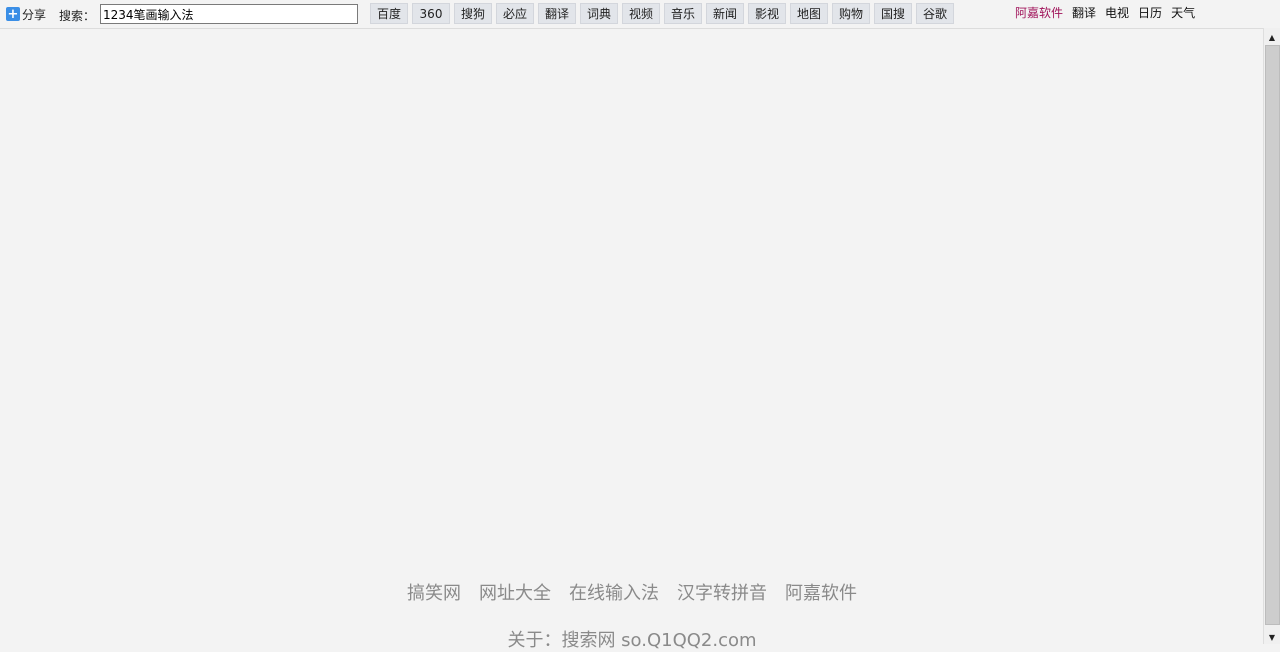  I want to click on about-text: 关于：搜索网 so.Q1QQ2.com, so click(632, 640).